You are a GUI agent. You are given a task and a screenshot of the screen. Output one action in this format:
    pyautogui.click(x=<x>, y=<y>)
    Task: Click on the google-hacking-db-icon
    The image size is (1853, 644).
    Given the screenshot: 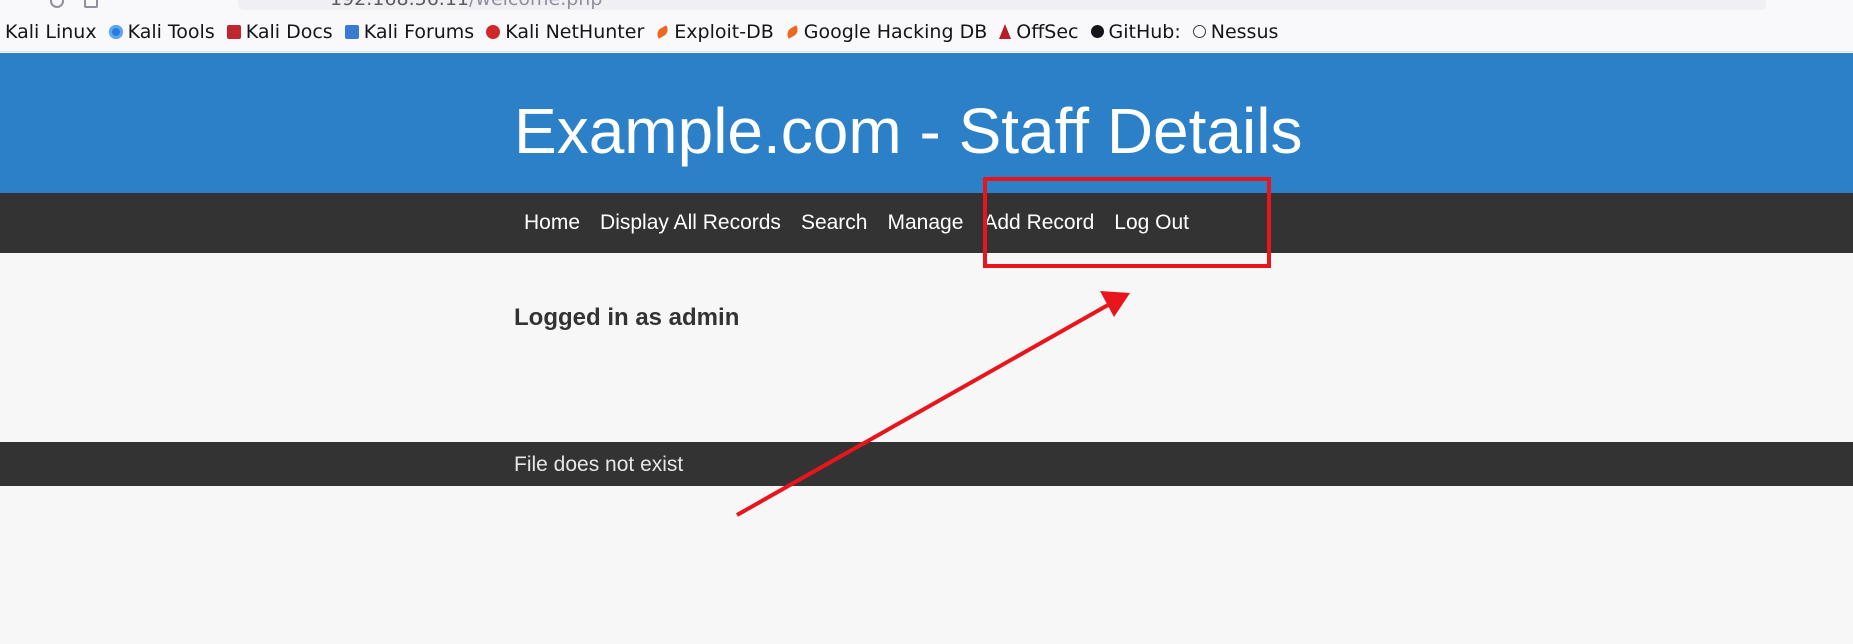 What is the action you would take?
    pyautogui.click(x=792, y=31)
    